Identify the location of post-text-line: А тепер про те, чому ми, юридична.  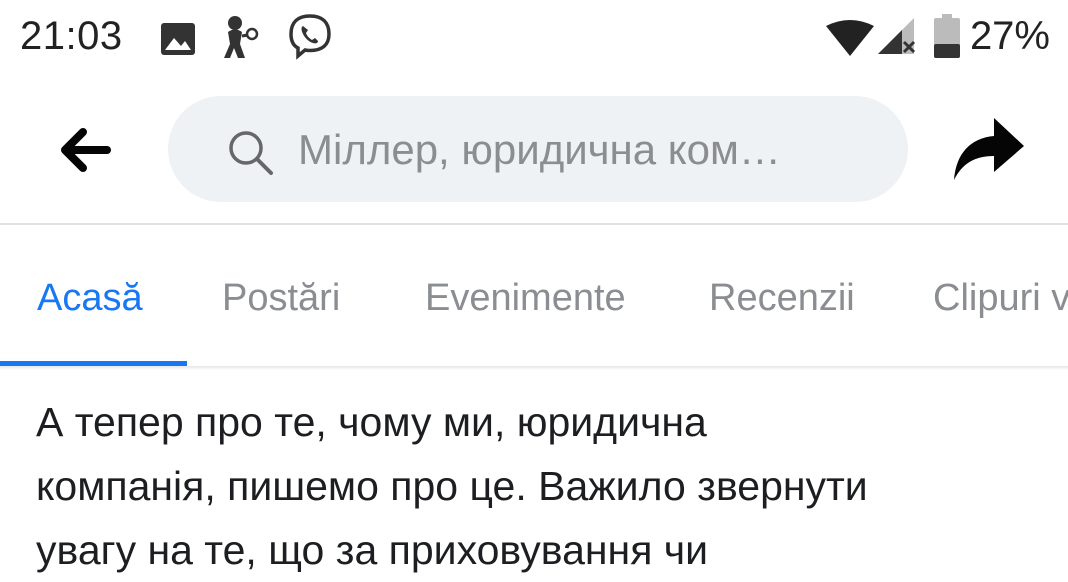
(371, 422).